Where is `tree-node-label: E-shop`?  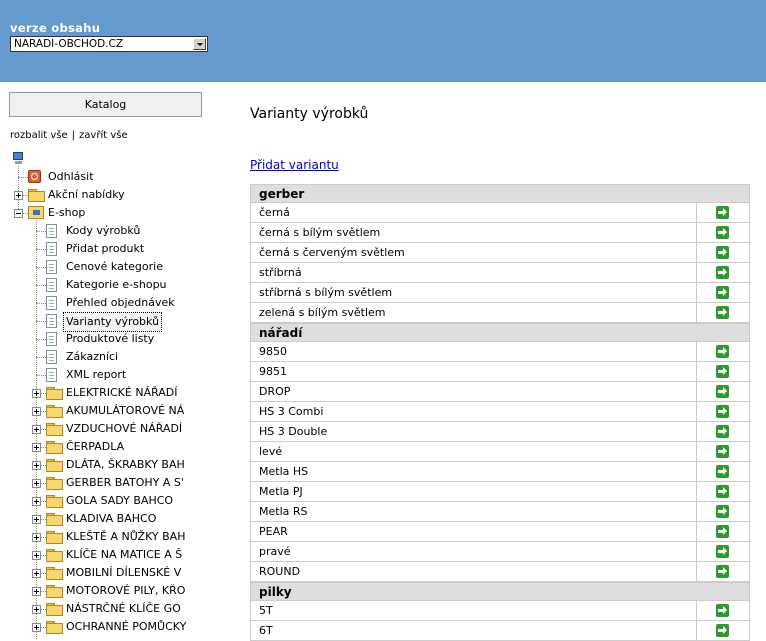 tree-node-label: E-shop is located at coordinates (67, 212).